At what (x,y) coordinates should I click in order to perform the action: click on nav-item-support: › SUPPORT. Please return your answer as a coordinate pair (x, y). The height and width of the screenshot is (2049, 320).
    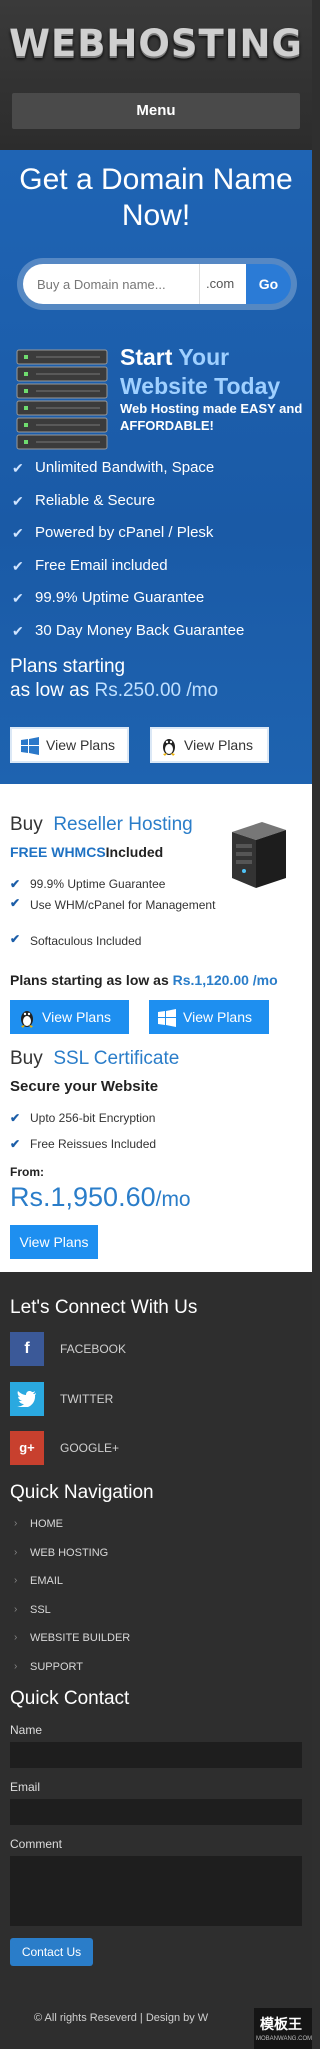
    Looking at the image, I should click on (70, 1667).